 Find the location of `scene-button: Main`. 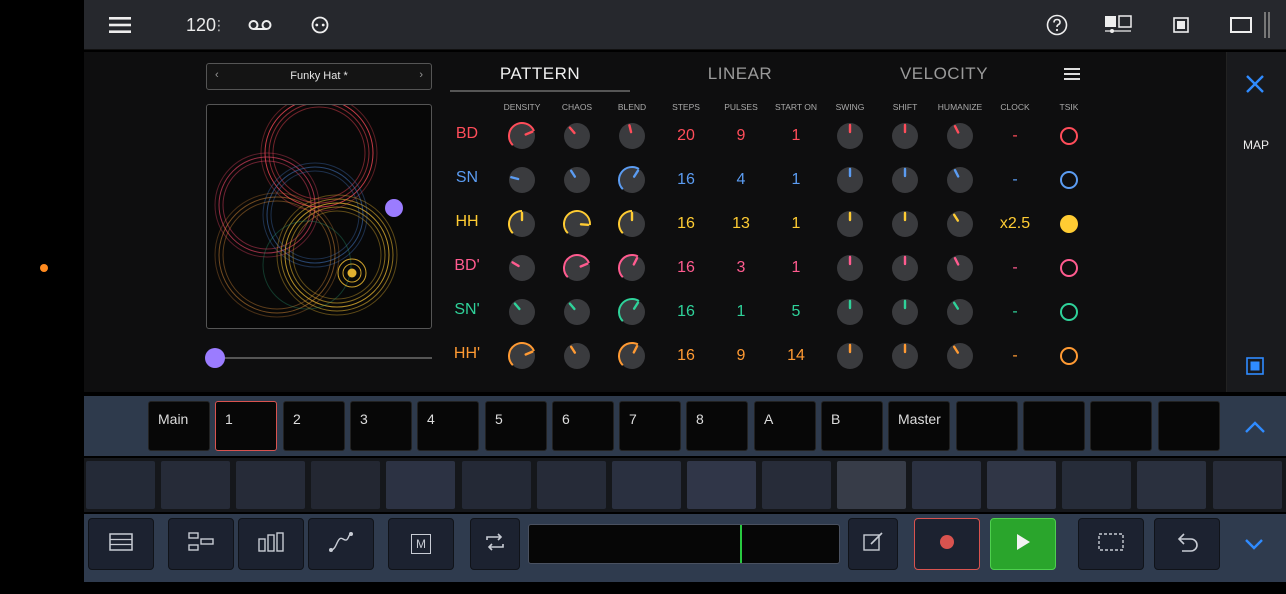

scene-button: Main is located at coordinates (179, 426).